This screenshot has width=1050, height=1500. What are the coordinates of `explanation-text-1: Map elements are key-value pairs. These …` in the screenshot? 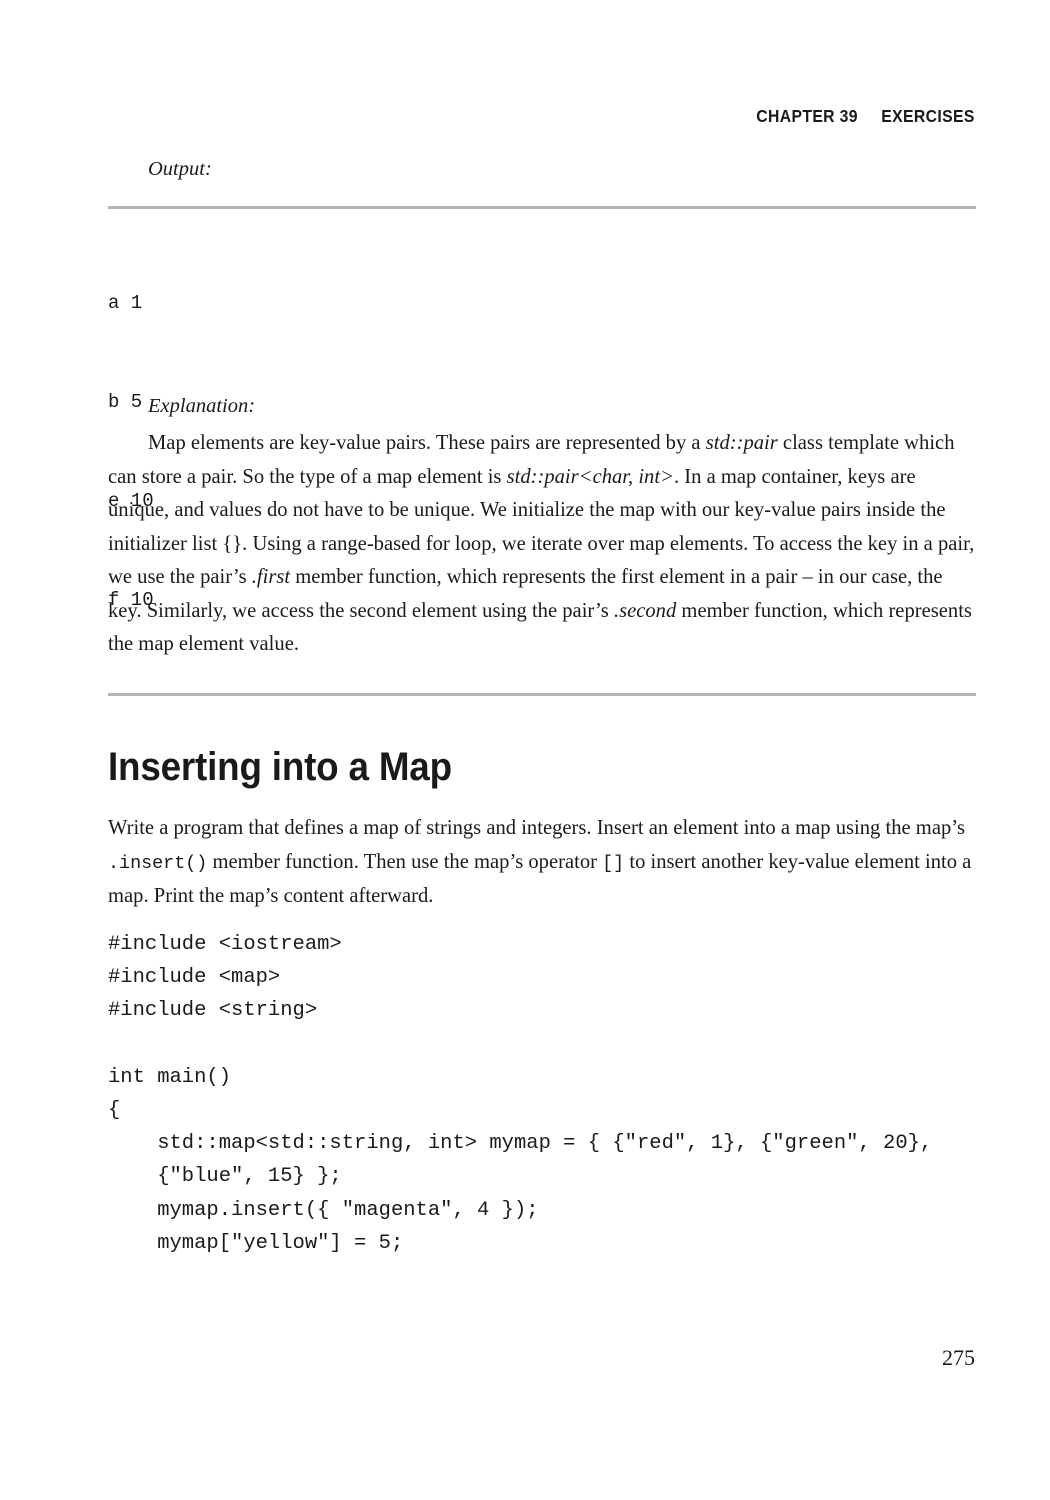 It's located at (427, 443).